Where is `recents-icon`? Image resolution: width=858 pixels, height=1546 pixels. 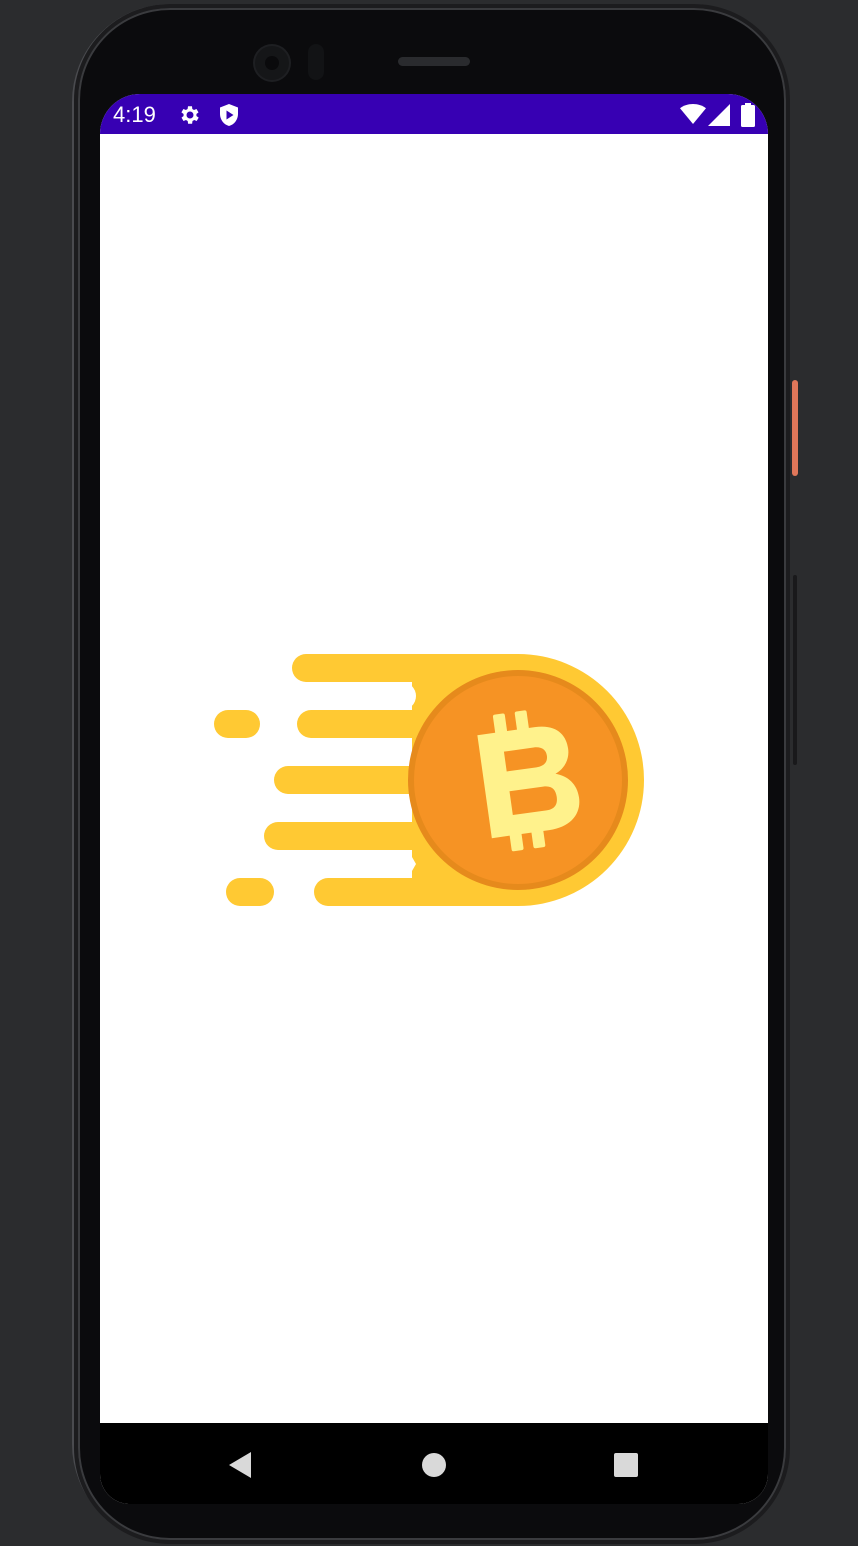 recents-icon is located at coordinates (626, 1465).